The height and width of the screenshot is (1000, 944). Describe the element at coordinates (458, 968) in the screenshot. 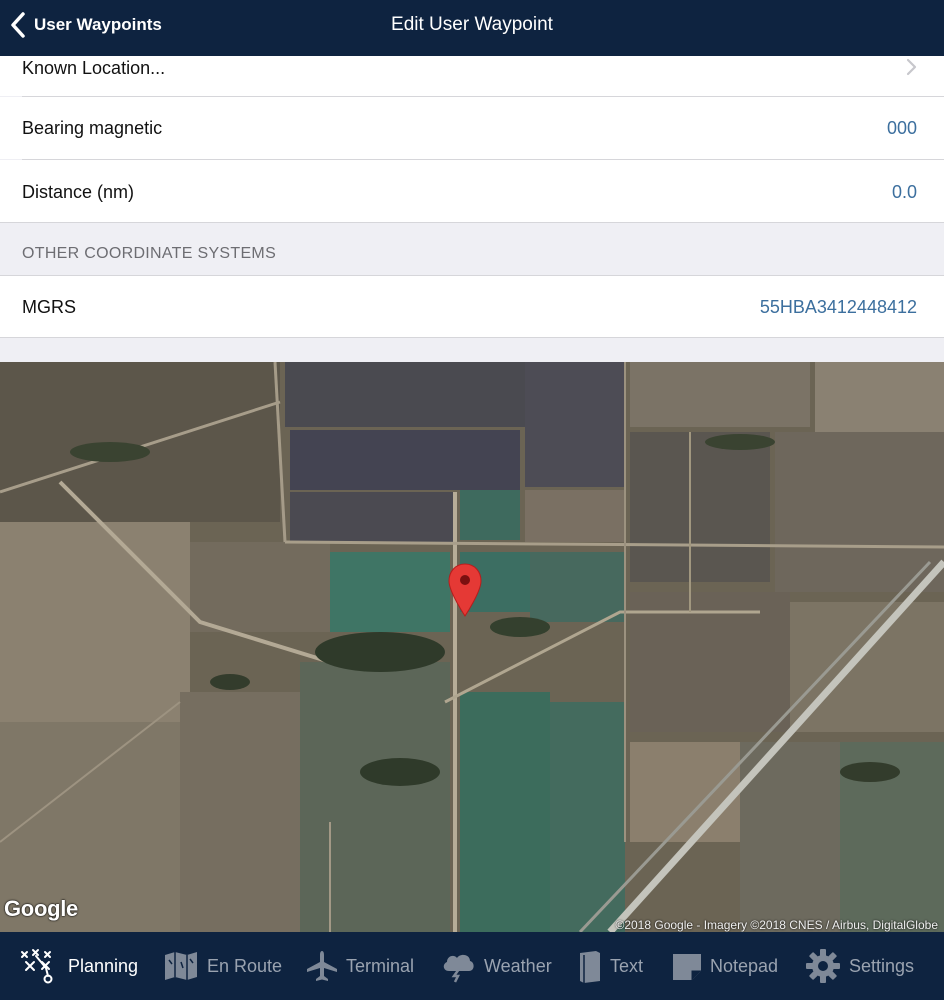

I see `weather-icon` at that location.